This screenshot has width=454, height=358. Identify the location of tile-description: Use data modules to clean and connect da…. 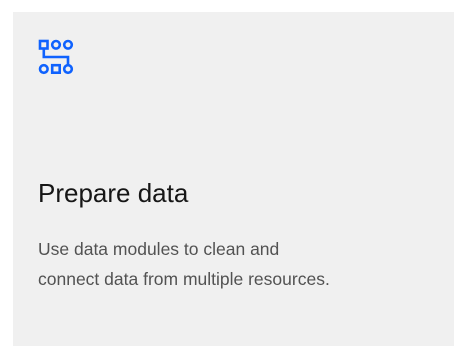
(184, 264).